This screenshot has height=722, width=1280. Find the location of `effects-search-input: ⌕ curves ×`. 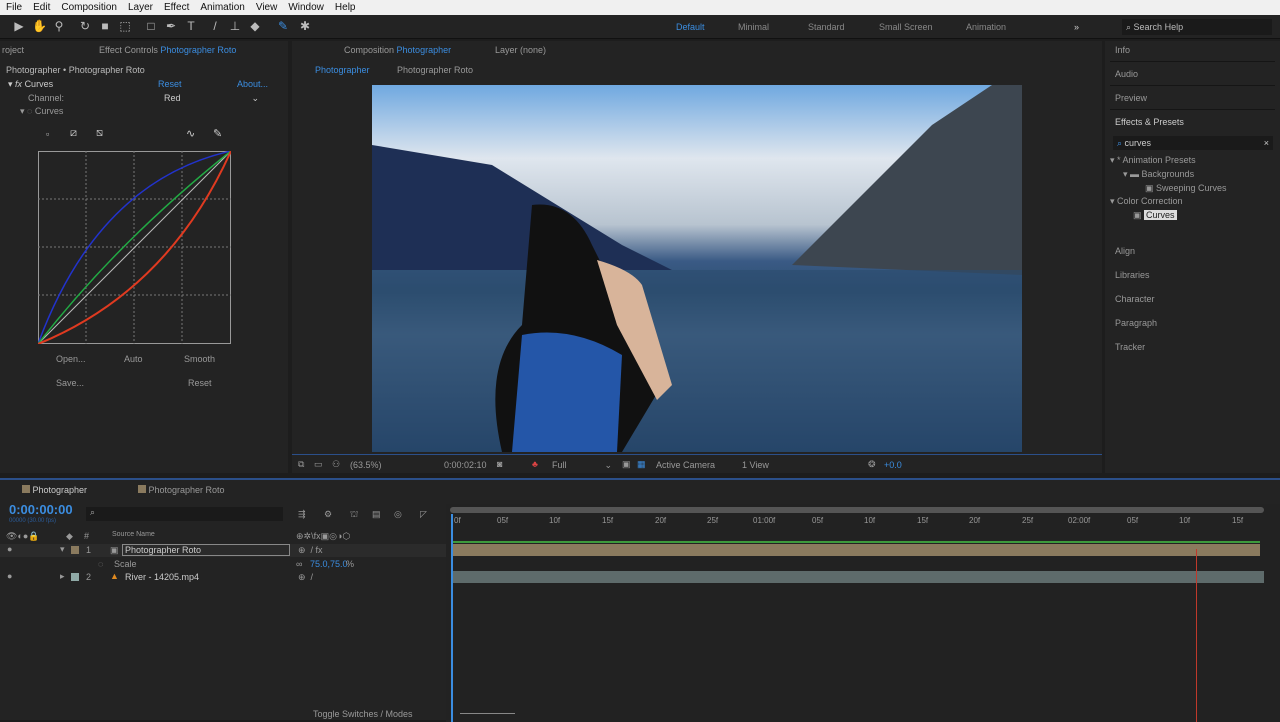

effects-search-input: ⌕ curves × is located at coordinates (1193, 143).